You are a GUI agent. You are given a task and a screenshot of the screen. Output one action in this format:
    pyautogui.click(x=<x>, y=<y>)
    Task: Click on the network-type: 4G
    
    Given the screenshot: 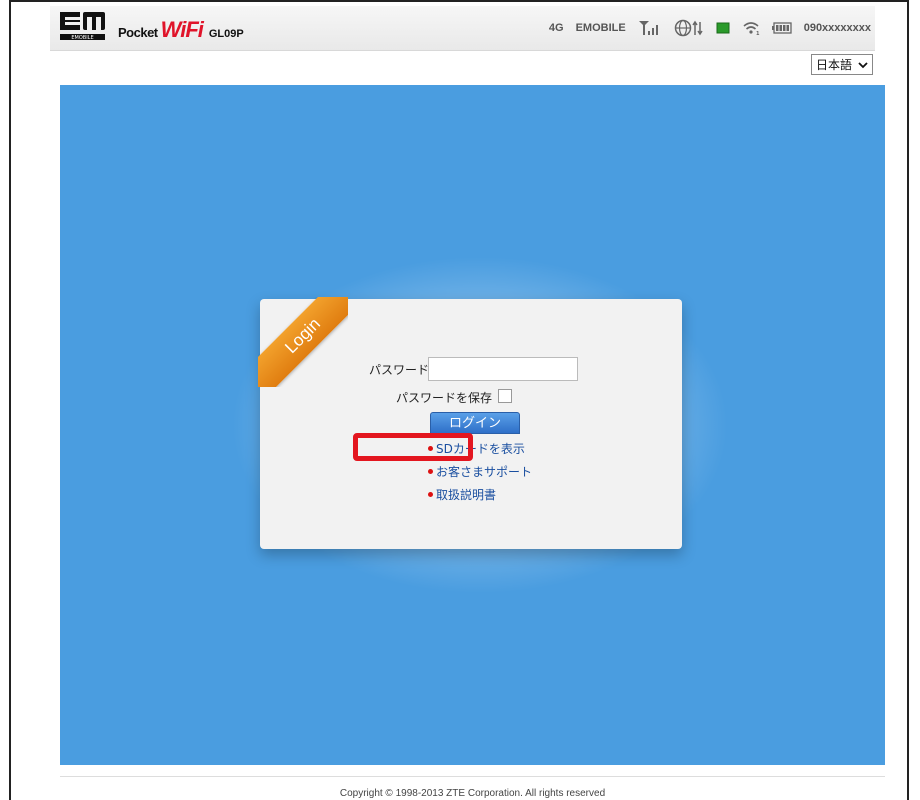 What is the action you would take?
    pyautogui.click(x=556, y=28)
    